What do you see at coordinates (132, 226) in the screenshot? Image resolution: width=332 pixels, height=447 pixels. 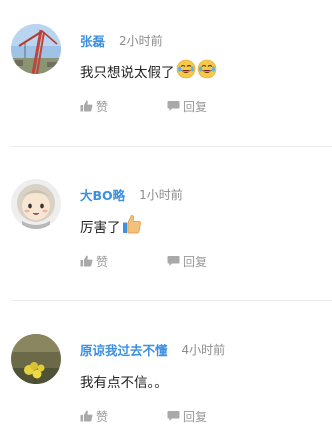 I see `thumbs-up-emoji-icon` at bounding box center [132, 226].